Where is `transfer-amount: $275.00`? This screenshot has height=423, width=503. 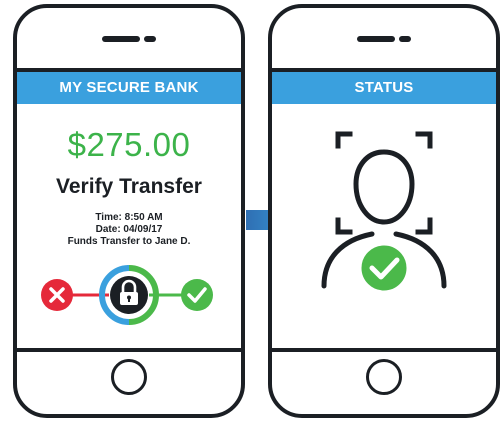 transfer-amount: $275.00 is located at coordinates (129, 144).